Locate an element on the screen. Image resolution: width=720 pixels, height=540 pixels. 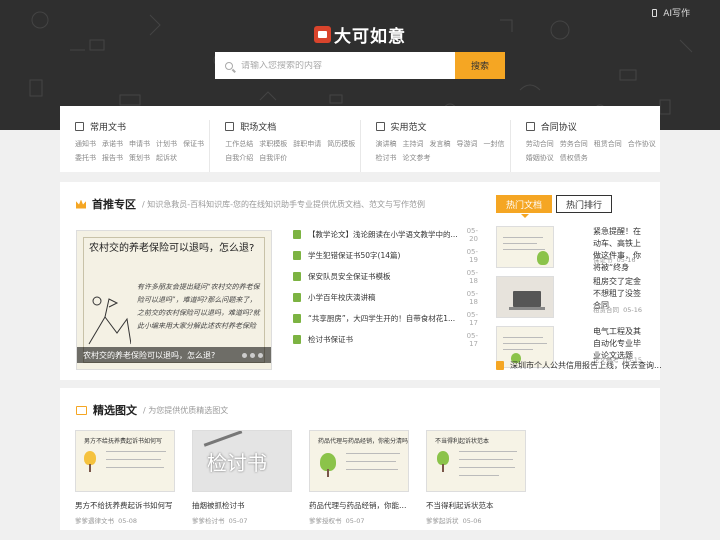
category-link: 简历模板 is located at coordinates (341, 144).